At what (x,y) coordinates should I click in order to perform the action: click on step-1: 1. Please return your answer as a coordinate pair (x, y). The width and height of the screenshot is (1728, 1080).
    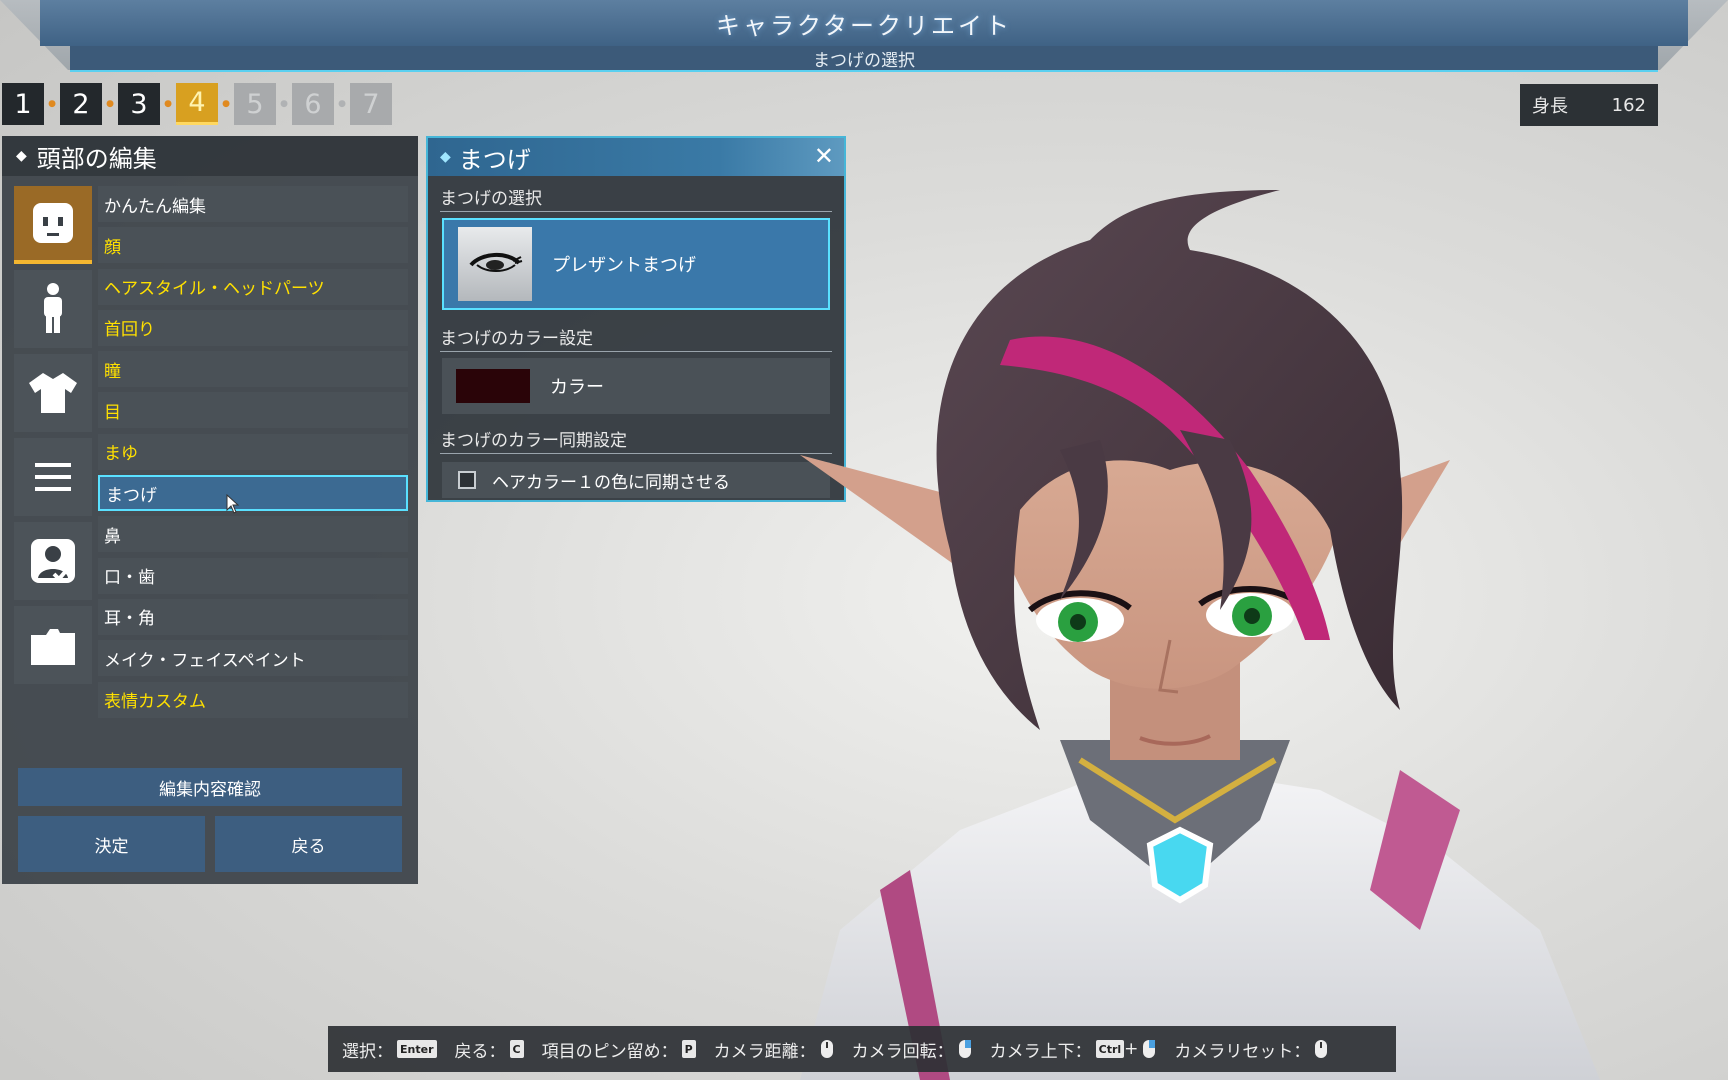
    Looking at the image, I should click on (23, 104).